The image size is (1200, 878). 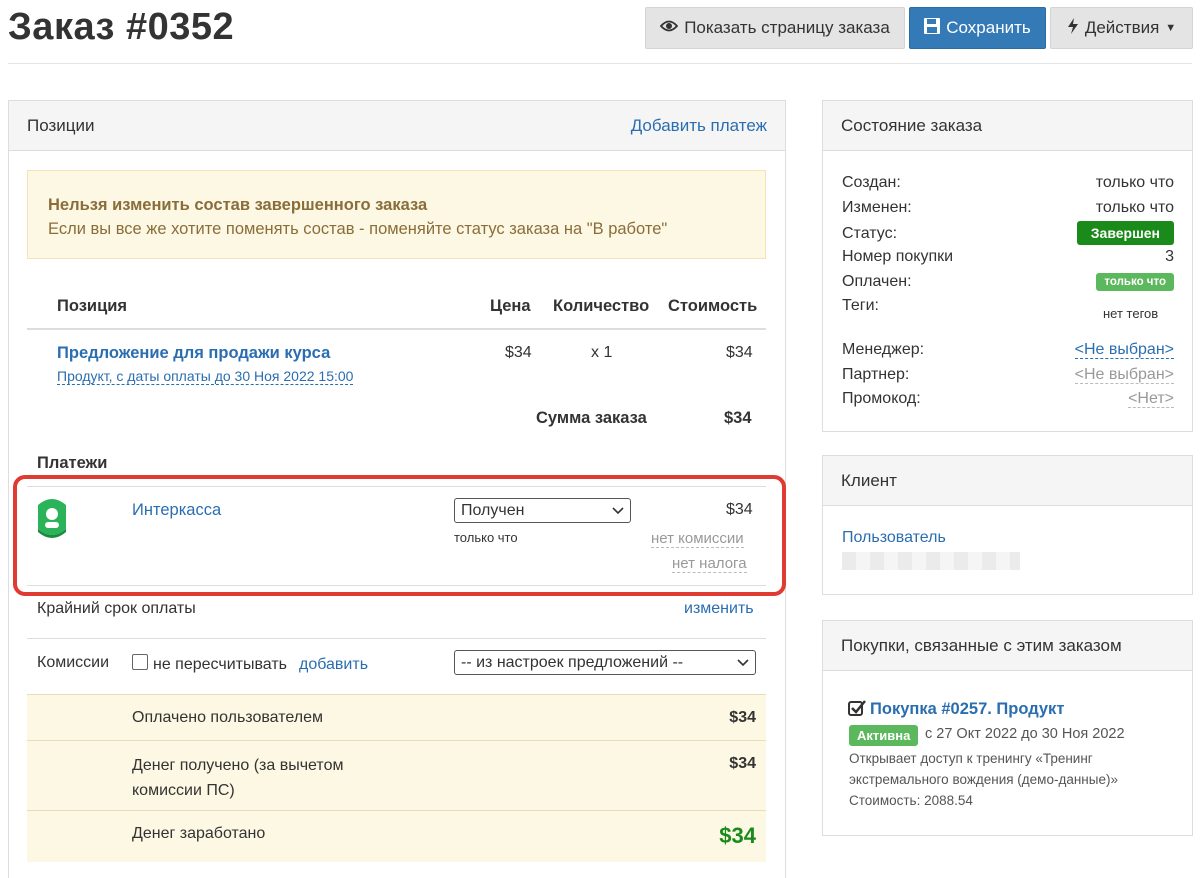 I want to click on deadline-change-link: изменить, so click(x=719, y=609).